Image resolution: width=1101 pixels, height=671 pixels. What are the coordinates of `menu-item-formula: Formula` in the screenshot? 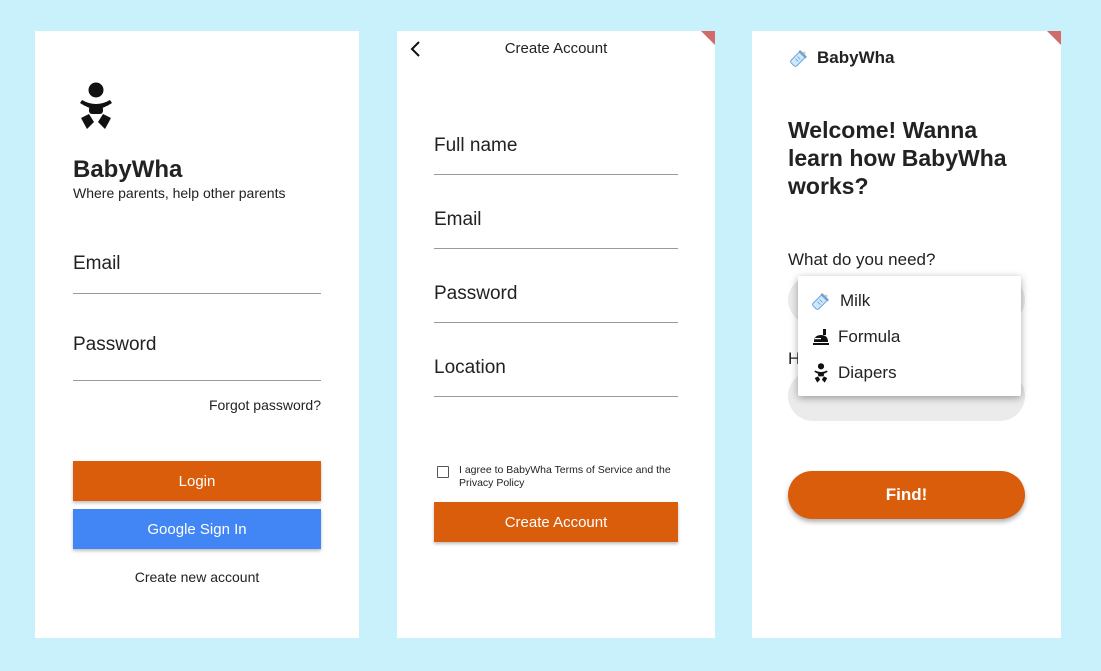 It's located at (856, 337).